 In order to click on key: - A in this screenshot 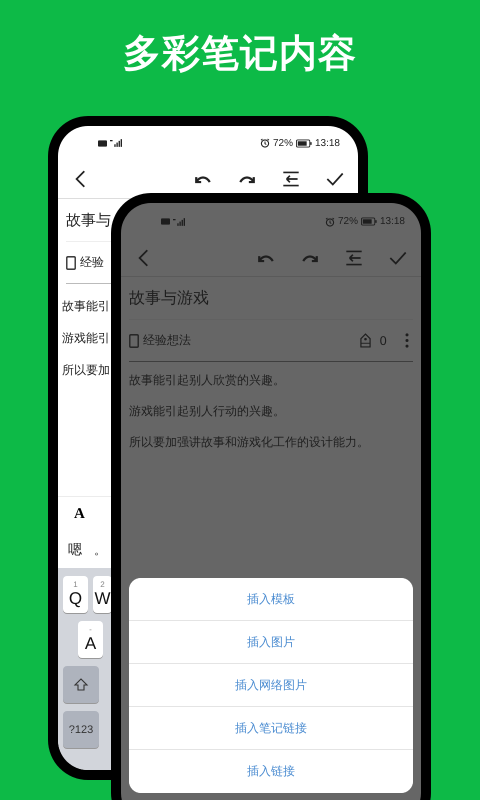, I will do `click(90, 639)`.